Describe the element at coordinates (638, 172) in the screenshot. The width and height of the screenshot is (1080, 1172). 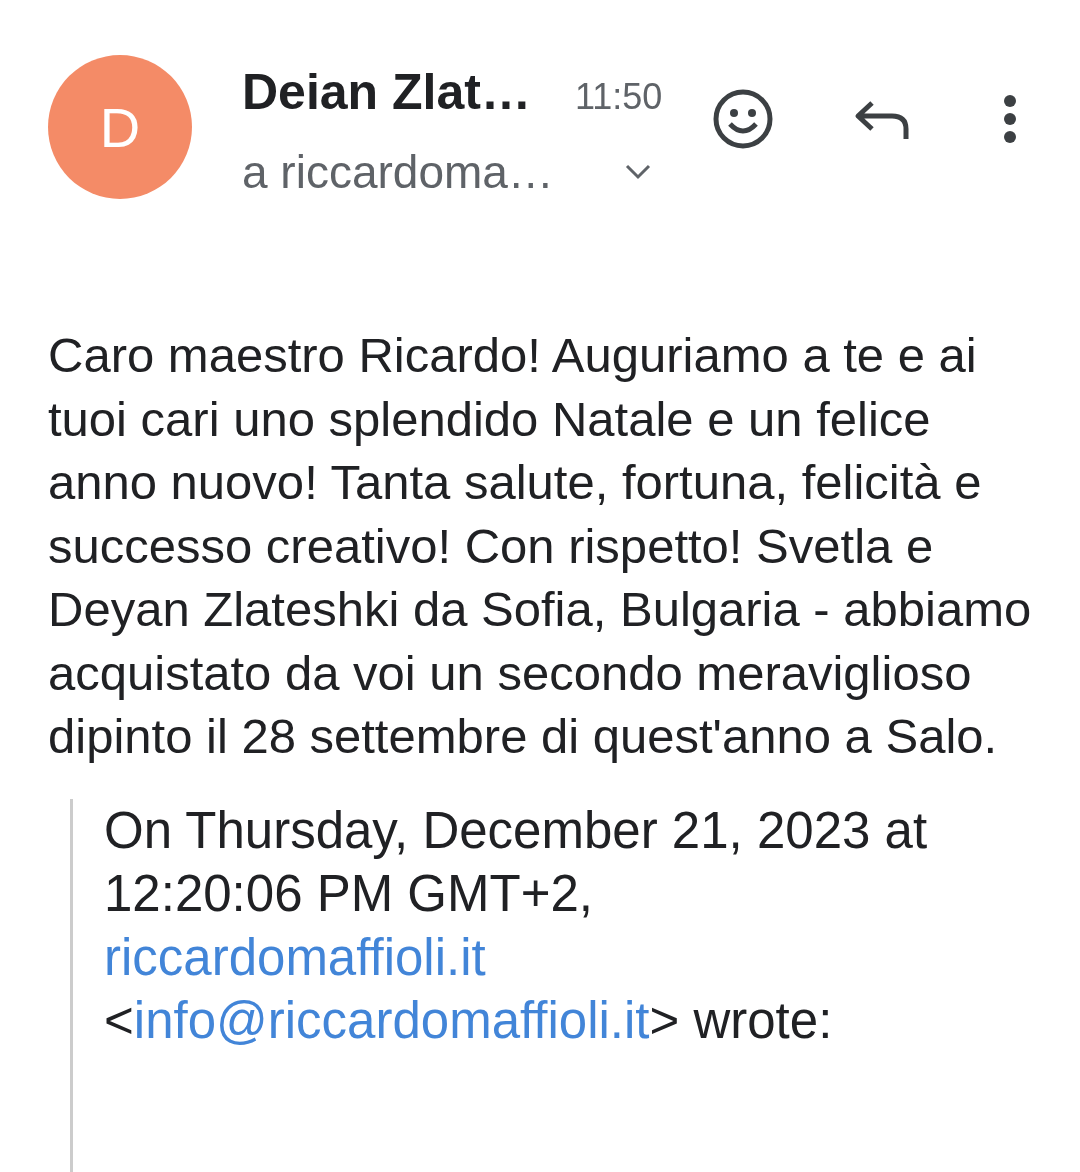
I see `chevron-down-icon` at that location.